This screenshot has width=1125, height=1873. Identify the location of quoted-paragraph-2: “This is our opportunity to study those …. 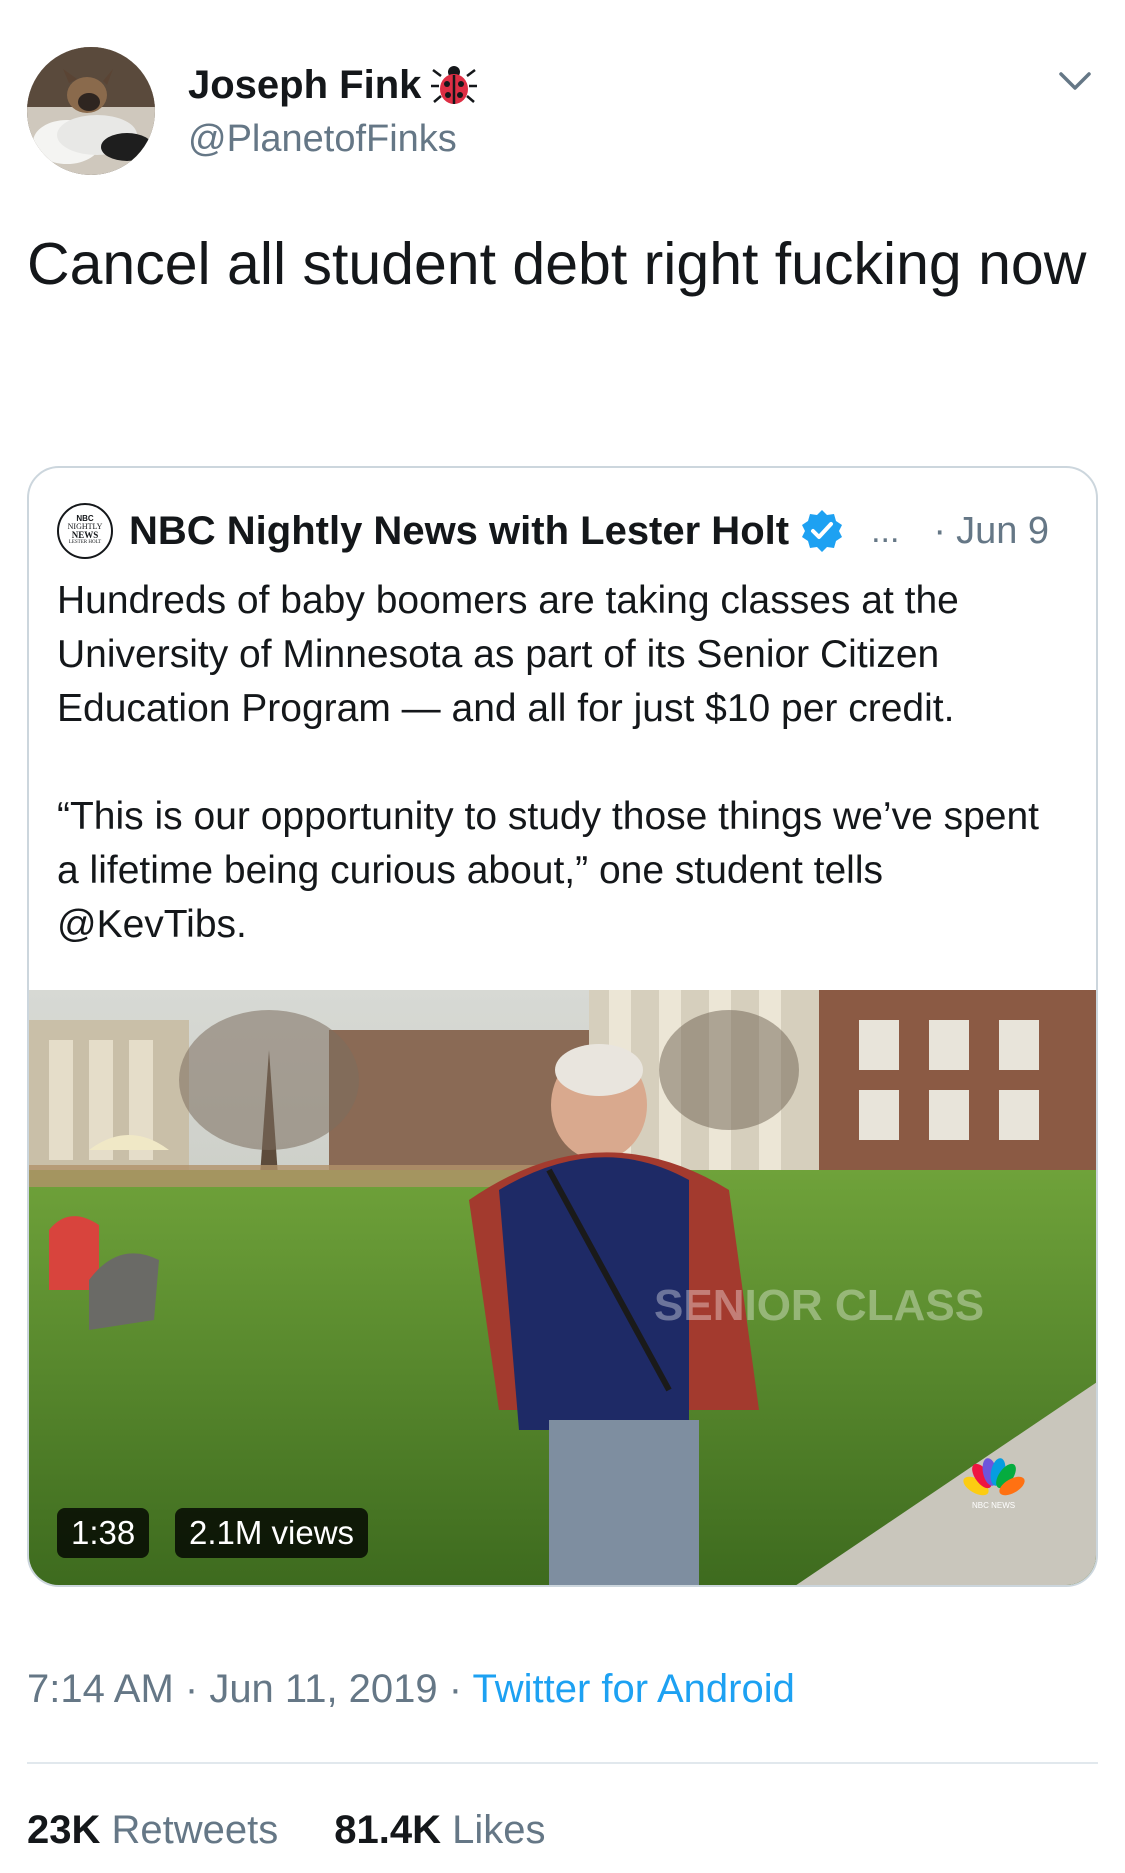
(548, 870).